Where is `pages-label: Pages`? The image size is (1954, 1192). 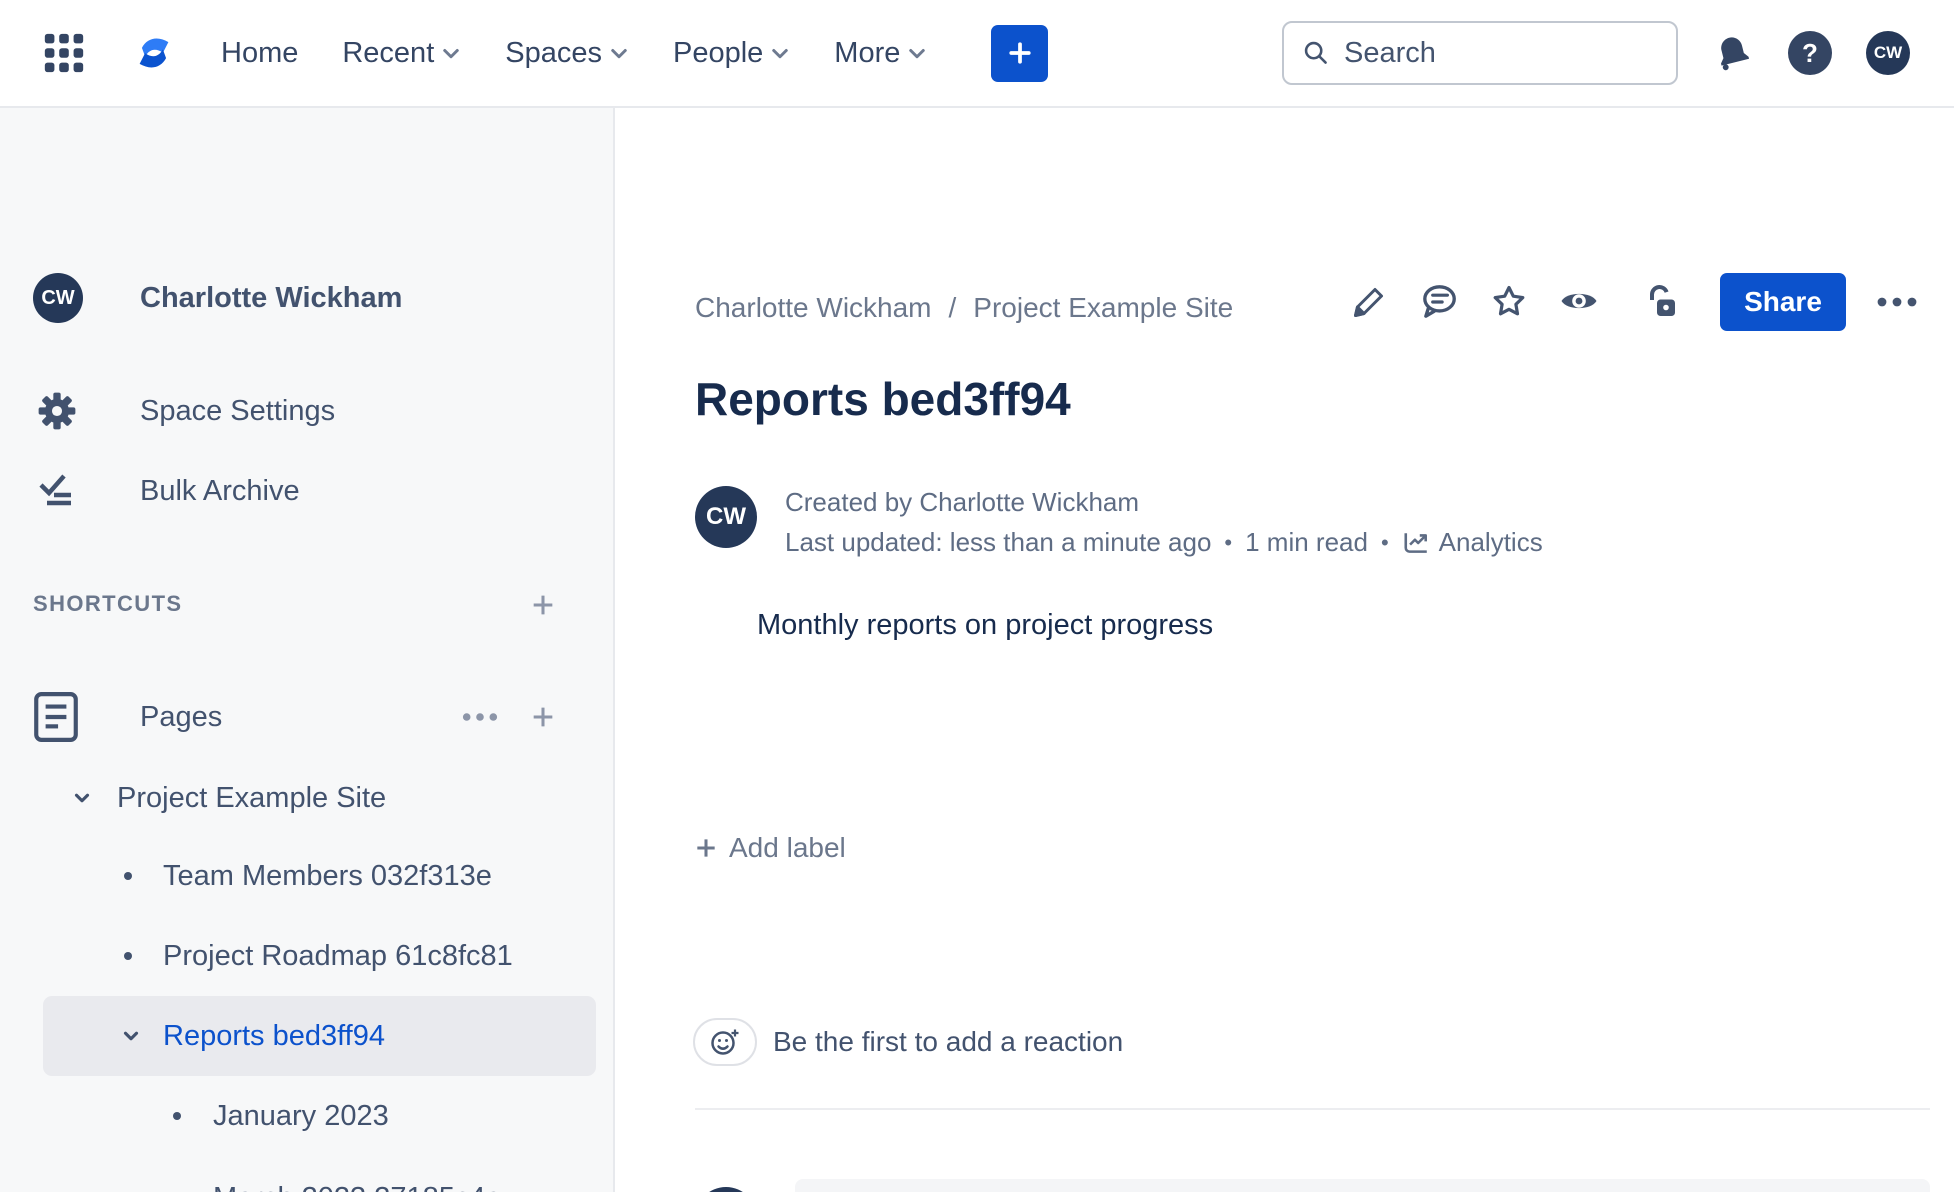 pages-label: Pages is located at coordinates (181, 717).